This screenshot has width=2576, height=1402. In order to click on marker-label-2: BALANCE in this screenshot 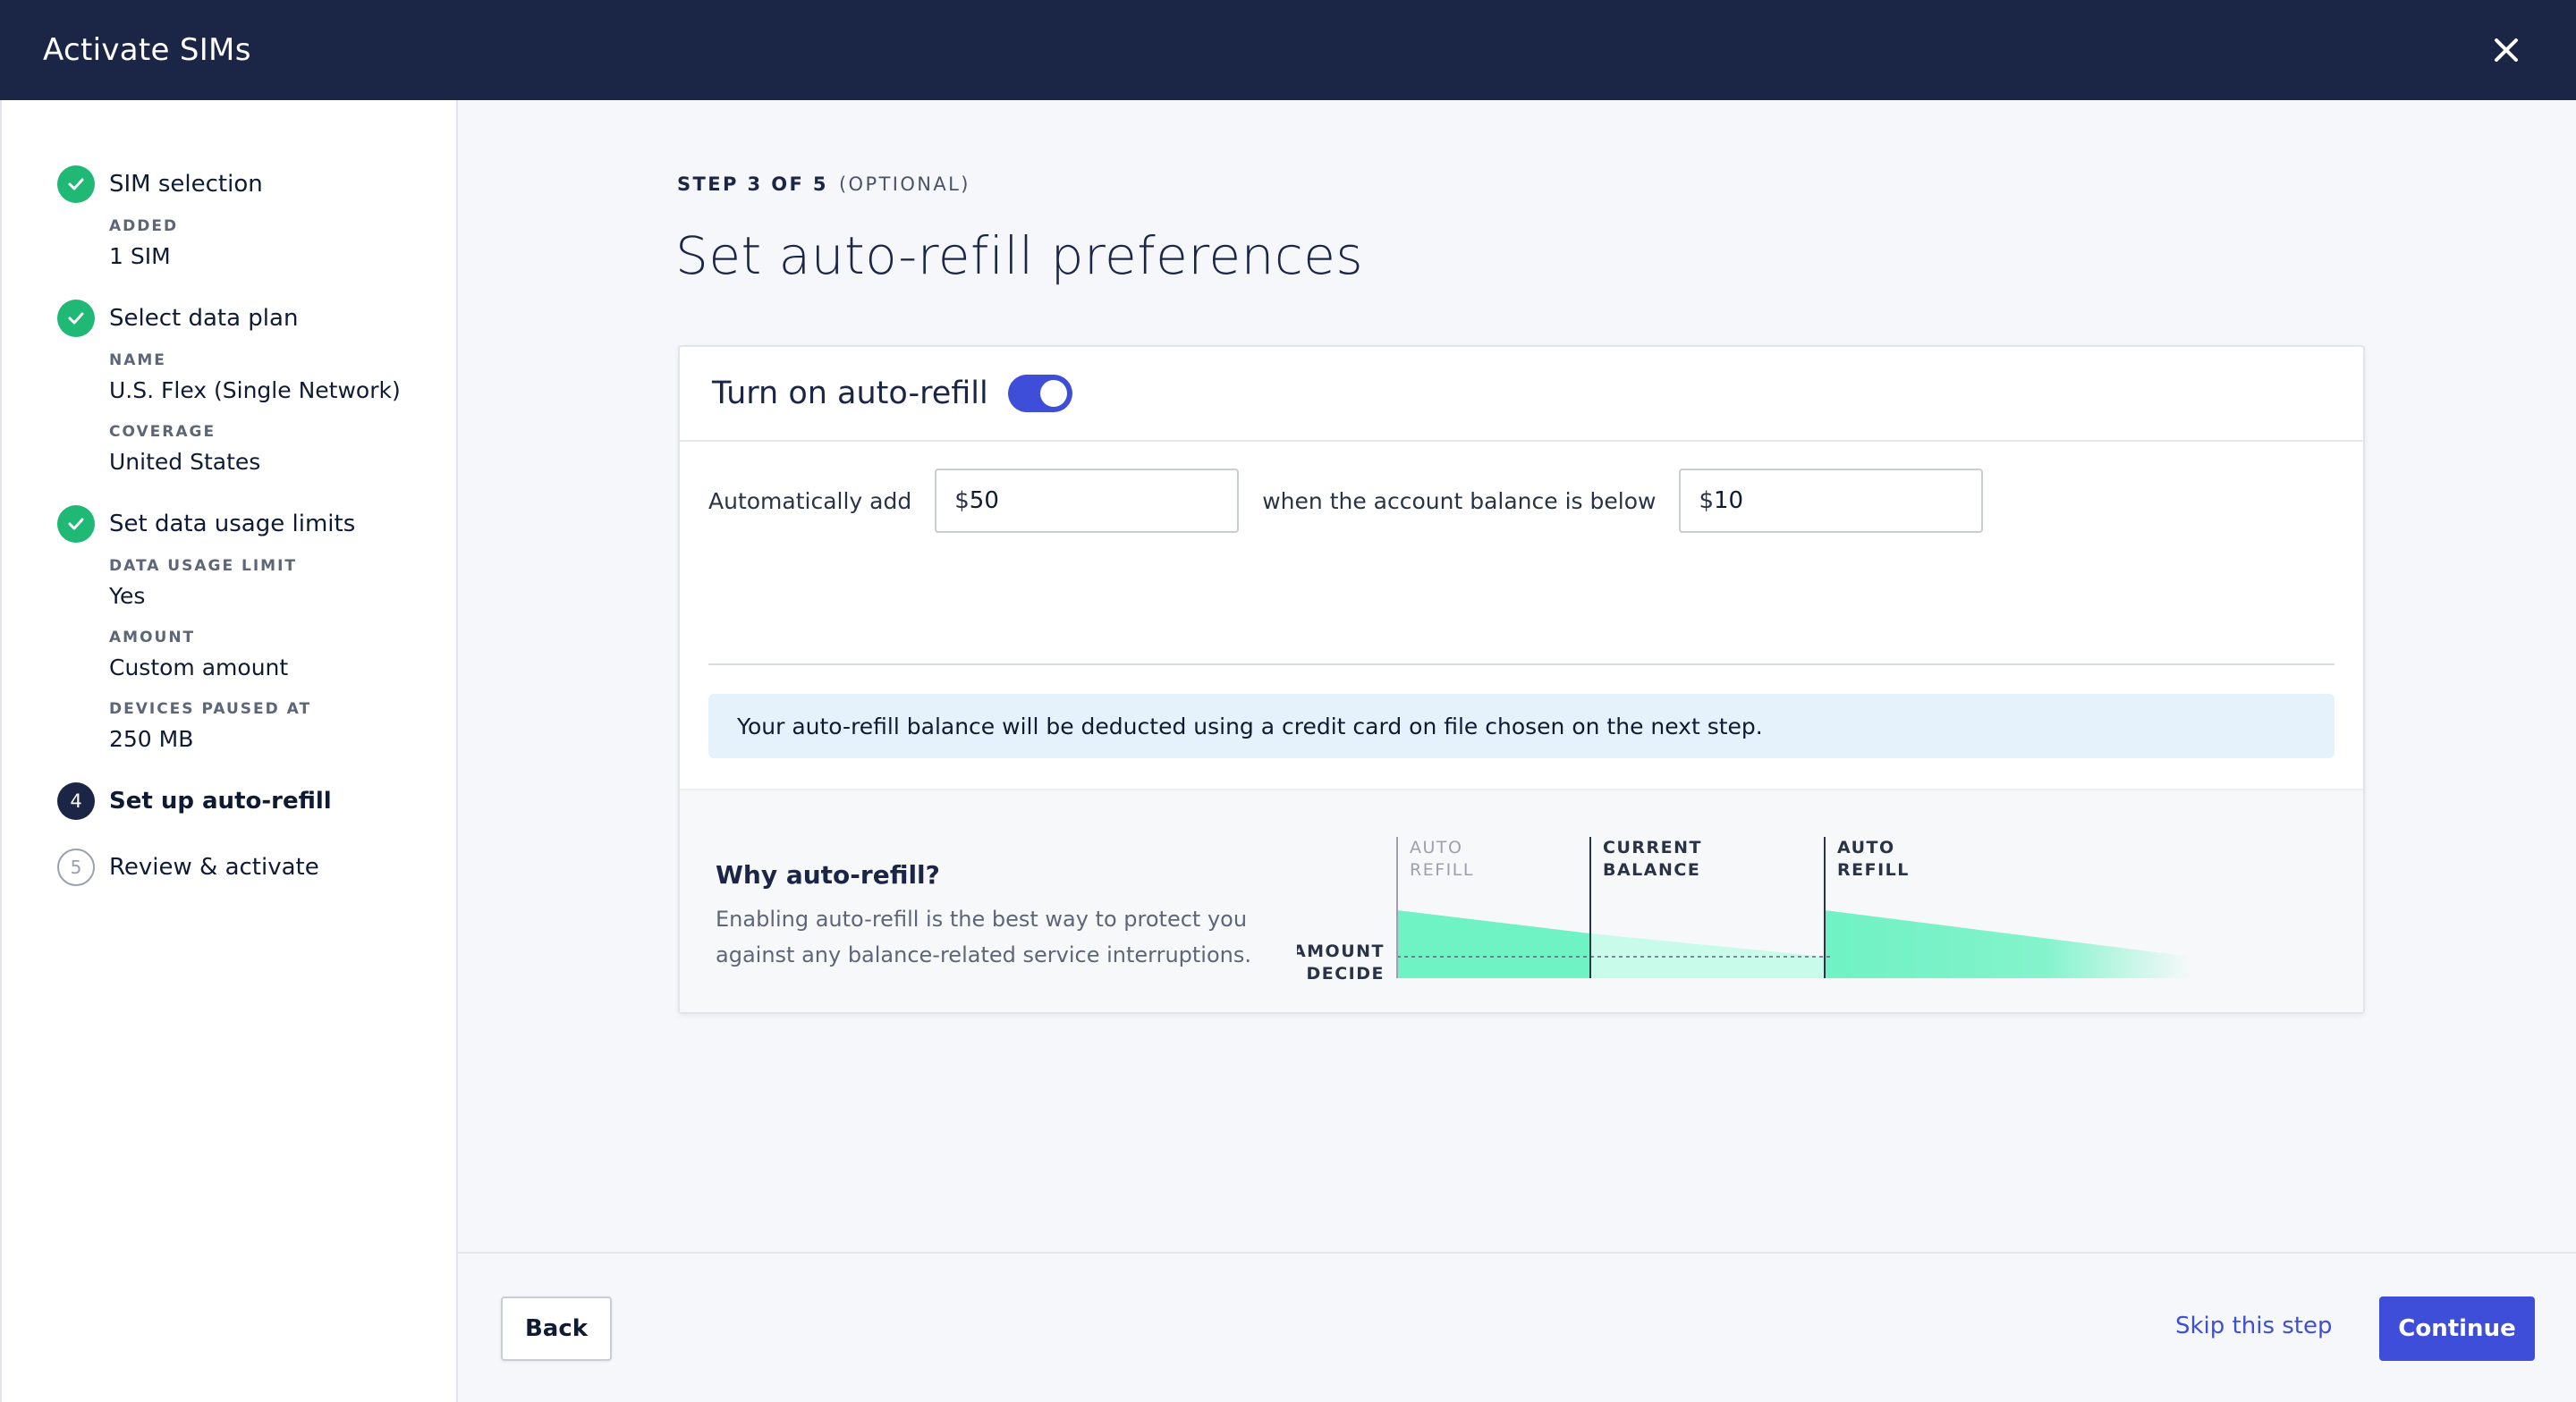, I will do `click(1651, 870)`.